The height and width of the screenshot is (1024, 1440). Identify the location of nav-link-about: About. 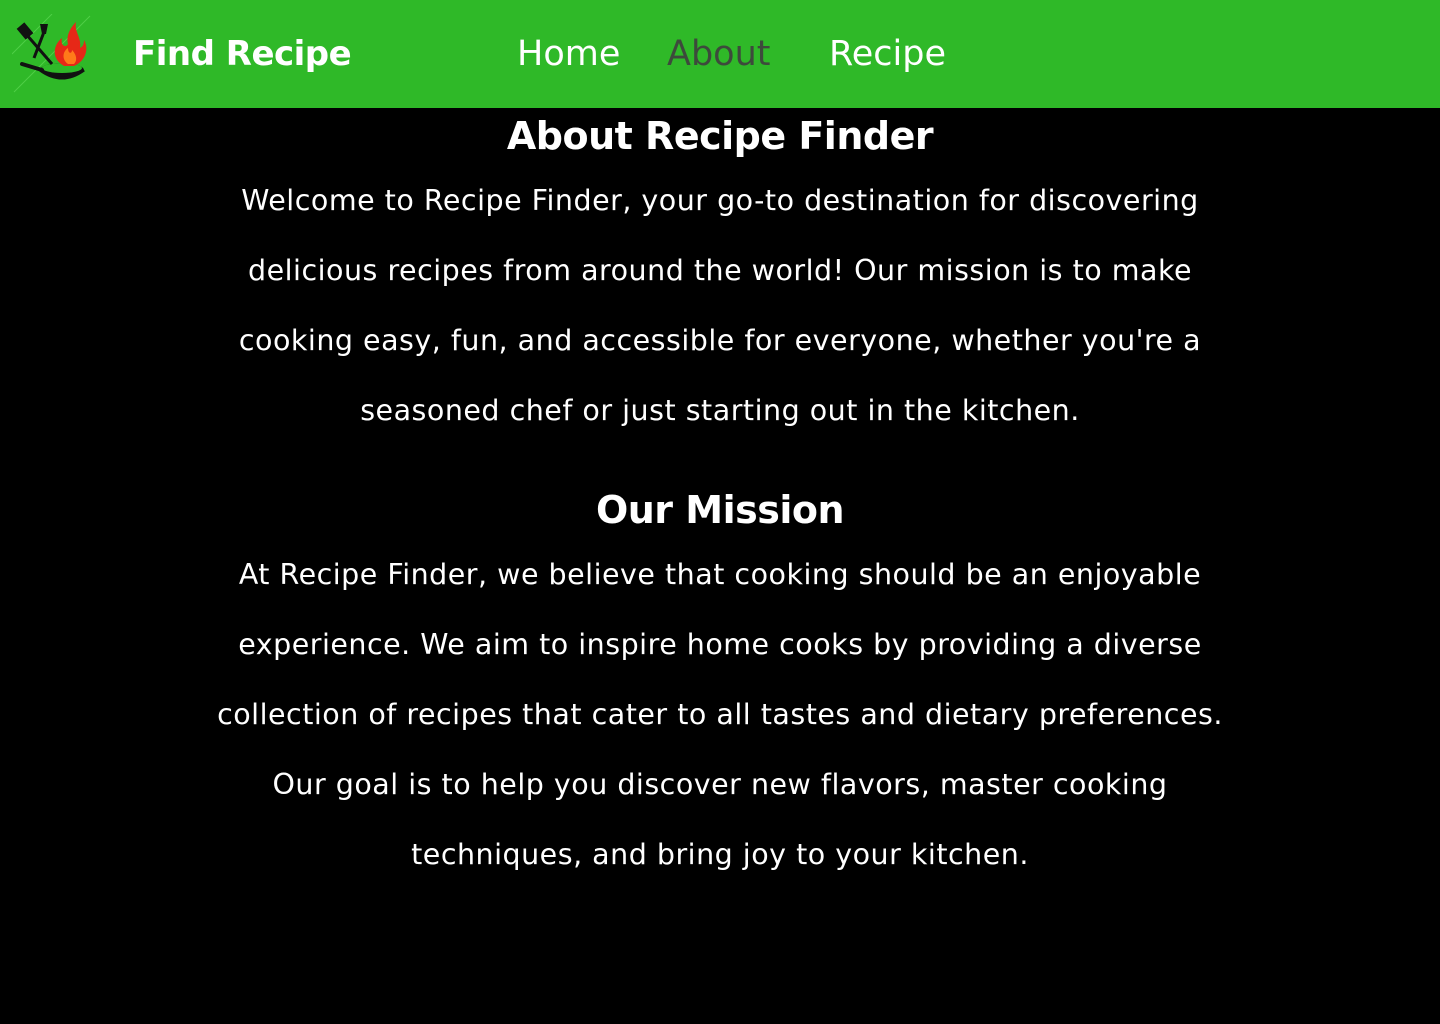
(718, 54).